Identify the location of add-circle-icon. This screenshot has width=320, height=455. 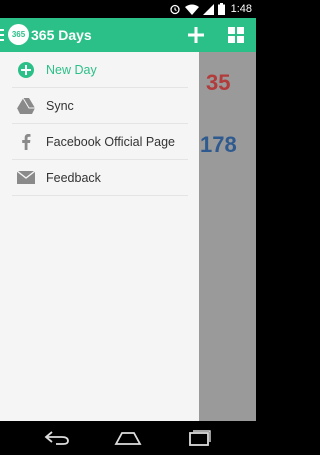
(26, 70).